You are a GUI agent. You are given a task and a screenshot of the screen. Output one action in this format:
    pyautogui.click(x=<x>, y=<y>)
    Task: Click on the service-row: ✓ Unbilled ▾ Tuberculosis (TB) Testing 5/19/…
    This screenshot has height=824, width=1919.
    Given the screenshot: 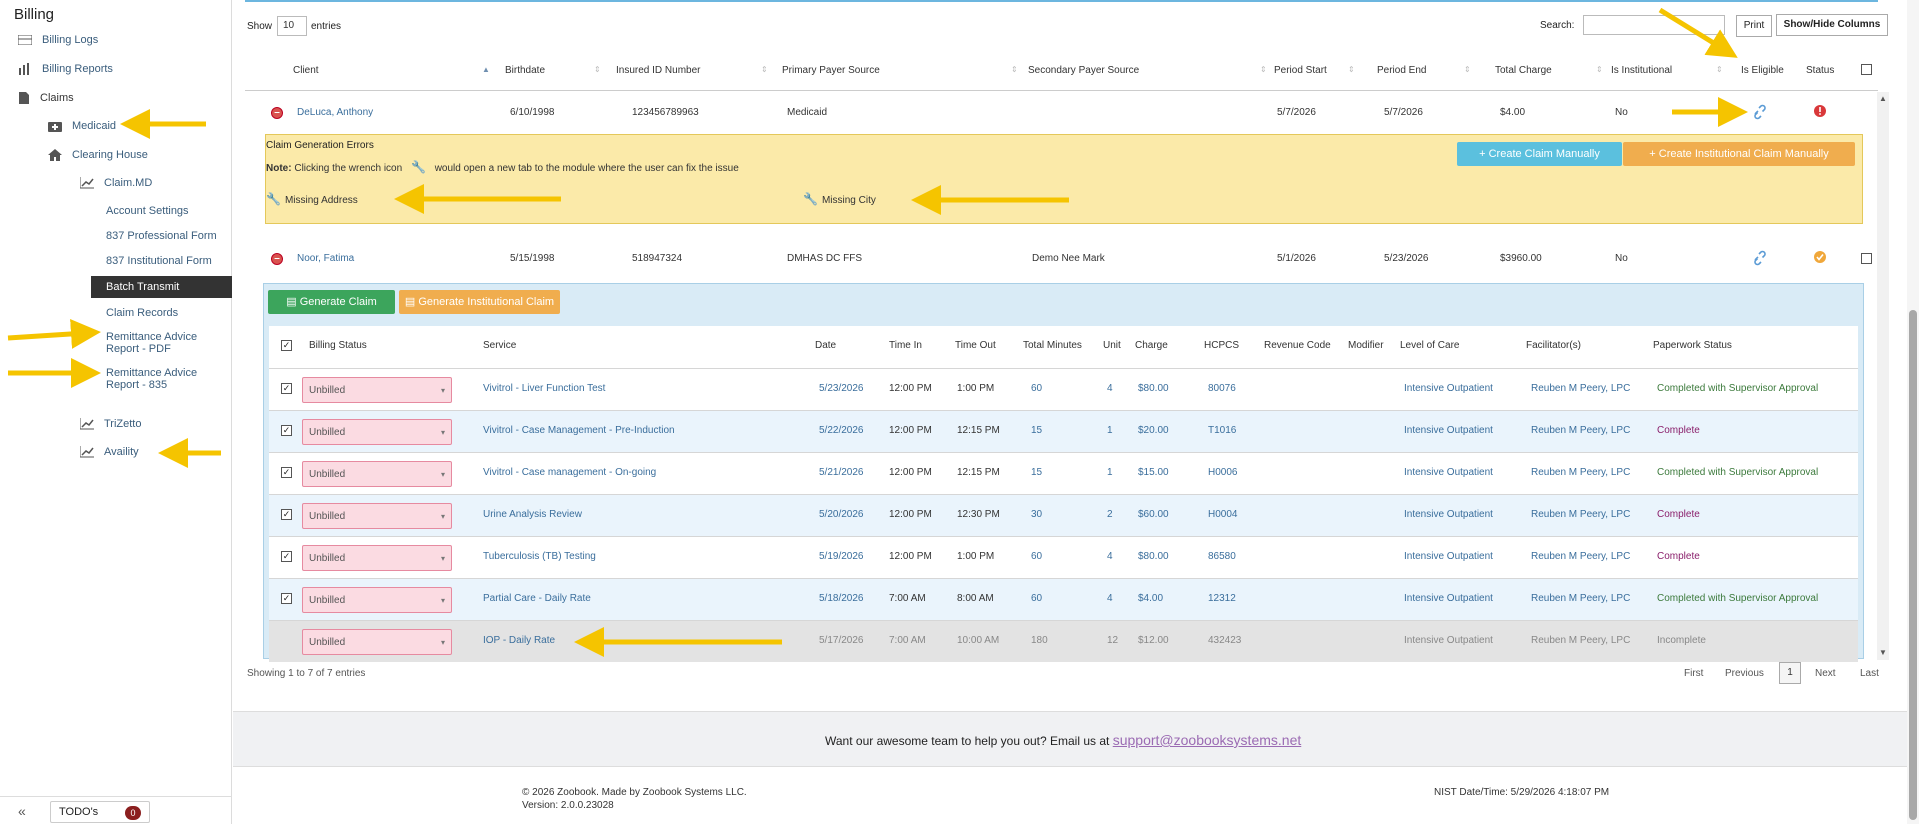 What is the action you would take?
    pyautogui.click(x=1063, y=557)
    